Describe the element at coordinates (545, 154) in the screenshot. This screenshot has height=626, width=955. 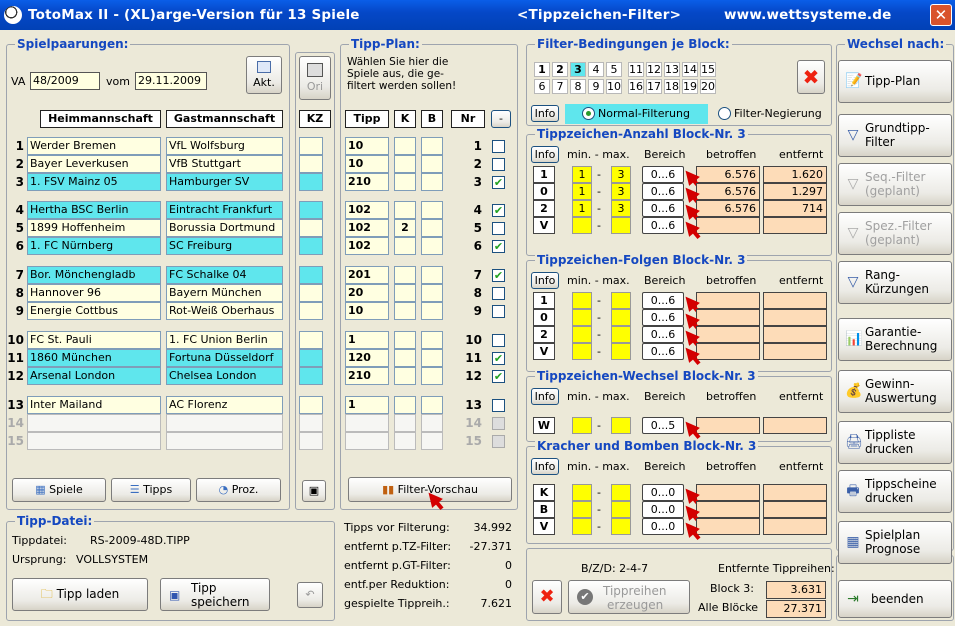
I see `anzahl-info-button: Info` at that location.